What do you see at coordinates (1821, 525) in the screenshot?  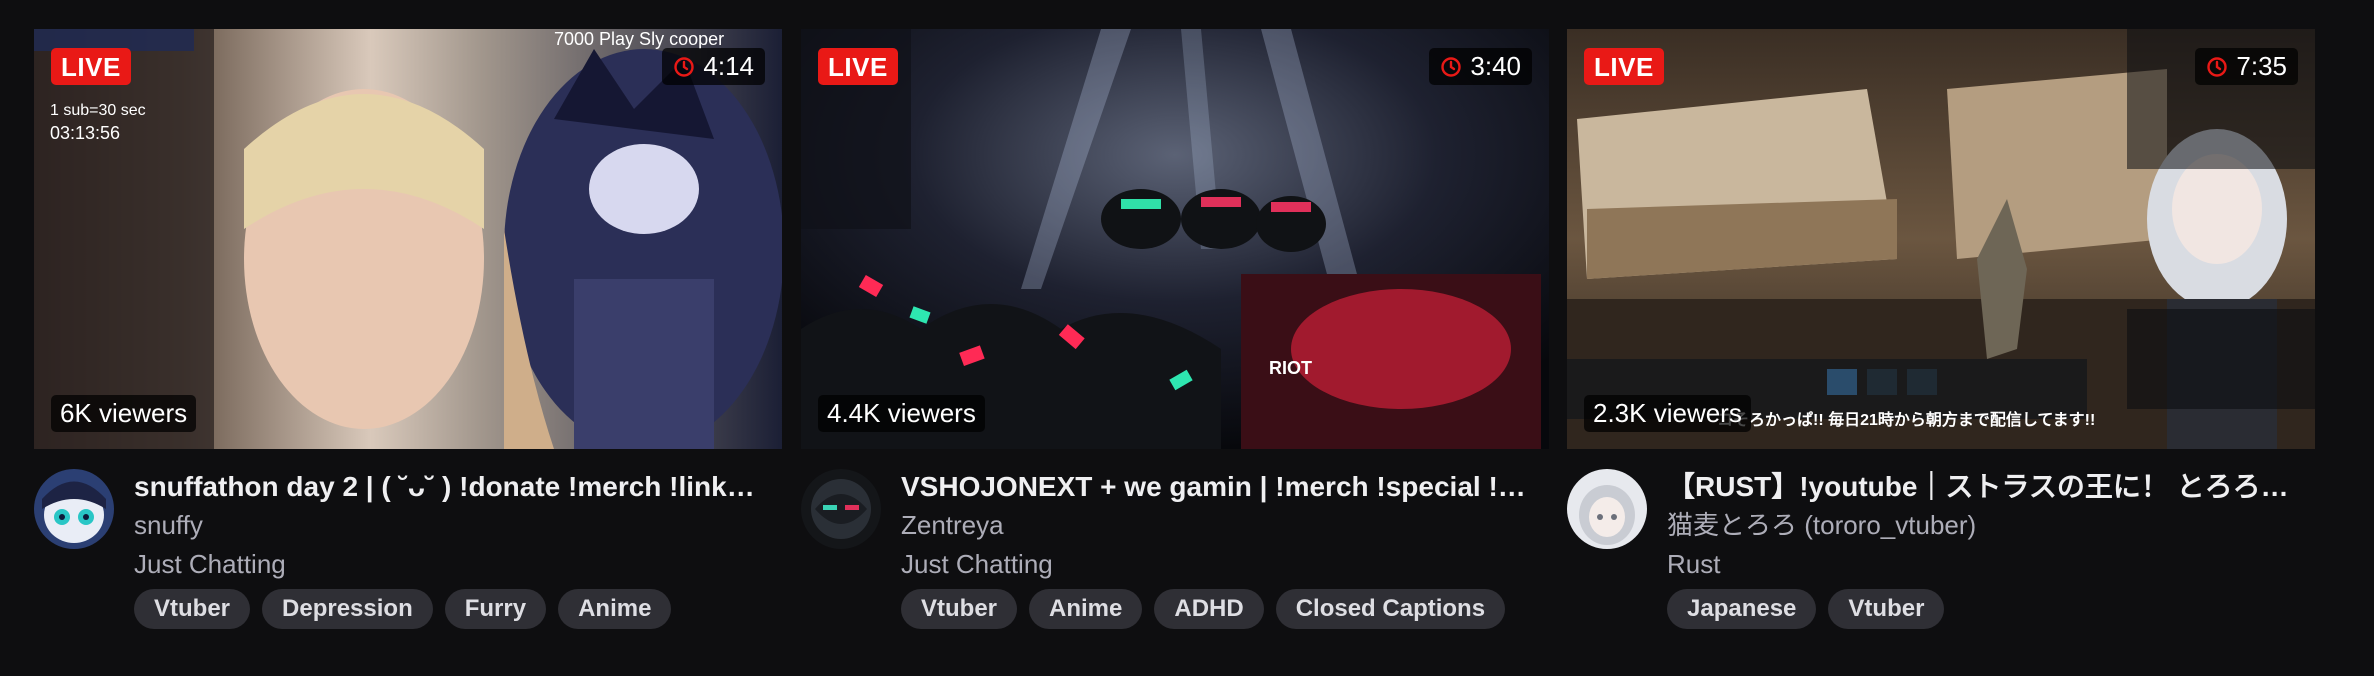 I see `channel-name: 猫麦とろろ (tororo_vtuber)` at bounding box center [1821, 525].